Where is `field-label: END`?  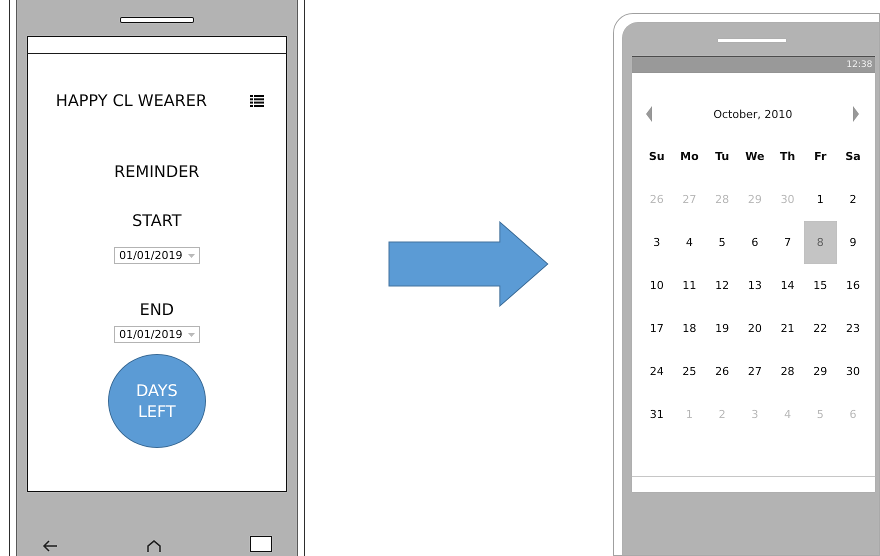
field-label: END is located at coordinates (157, 309).